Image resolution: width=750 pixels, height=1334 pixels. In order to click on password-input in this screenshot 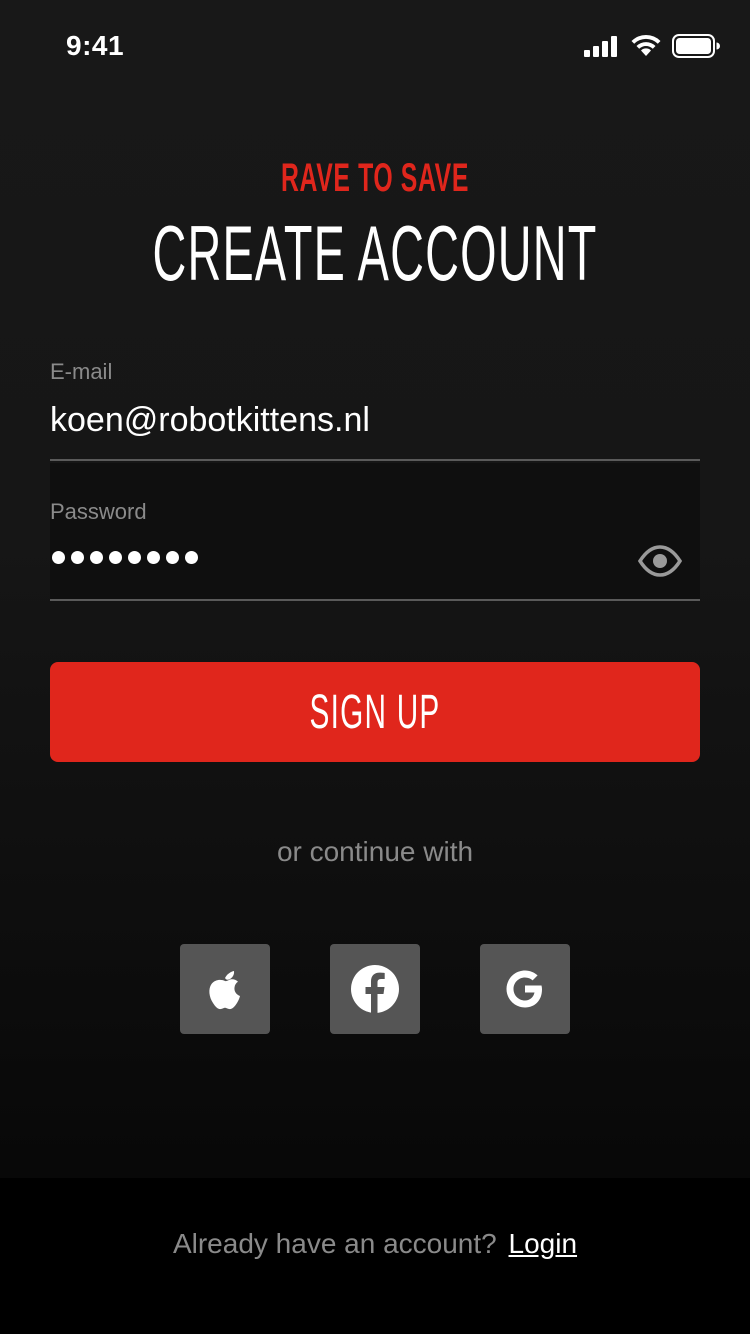, I will do `click(125, 557)`.